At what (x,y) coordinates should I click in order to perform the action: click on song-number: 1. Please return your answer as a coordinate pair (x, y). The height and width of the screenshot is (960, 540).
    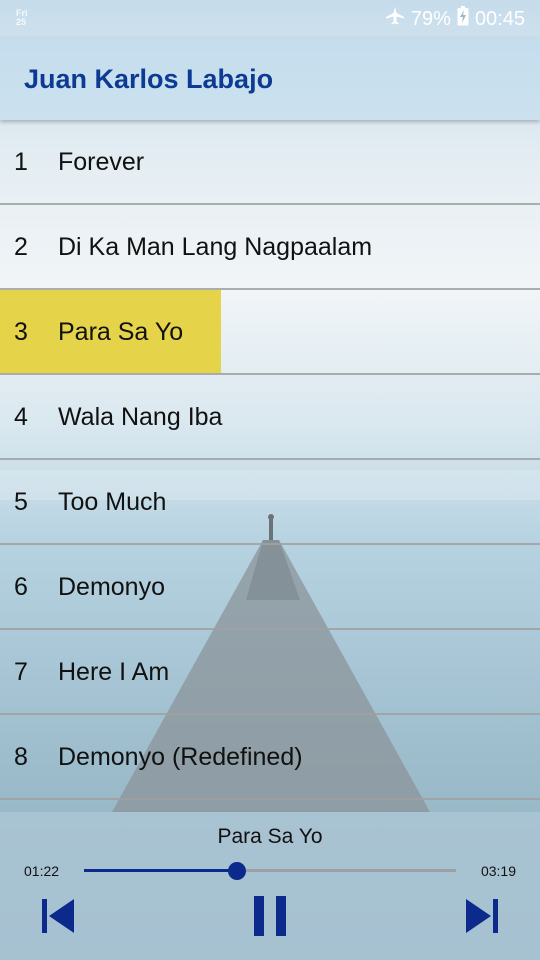
    Looking at the image, I should click on (21, 162).